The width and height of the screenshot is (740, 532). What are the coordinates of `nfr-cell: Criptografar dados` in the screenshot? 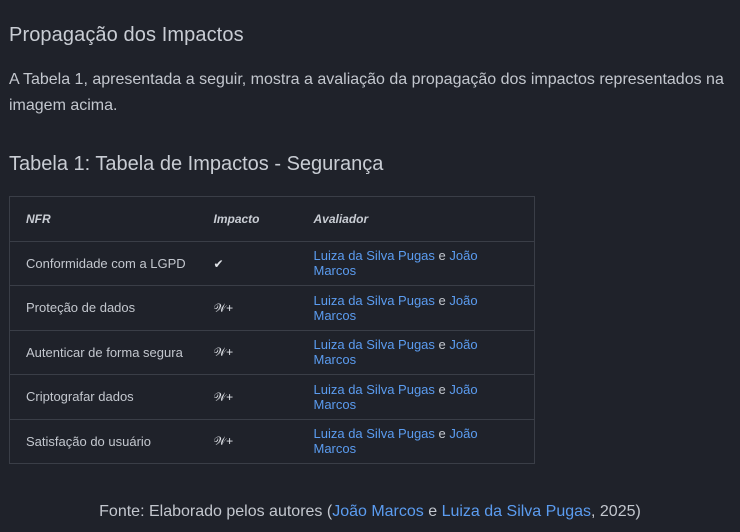 It's located at (103, 397).